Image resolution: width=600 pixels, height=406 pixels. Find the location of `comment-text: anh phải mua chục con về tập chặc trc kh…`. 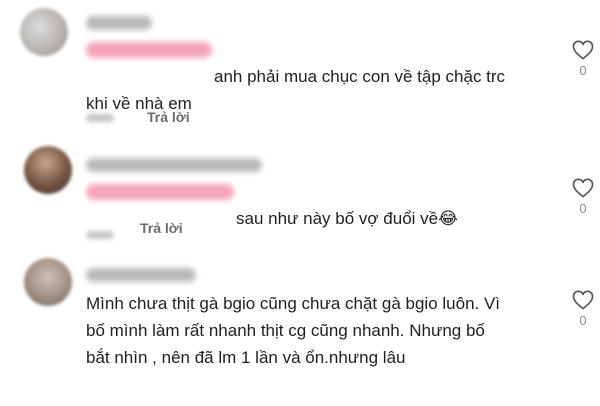

comment-text: anh phải mua chục con về tập chặc trc kh… is located at coordinates (296, 90).